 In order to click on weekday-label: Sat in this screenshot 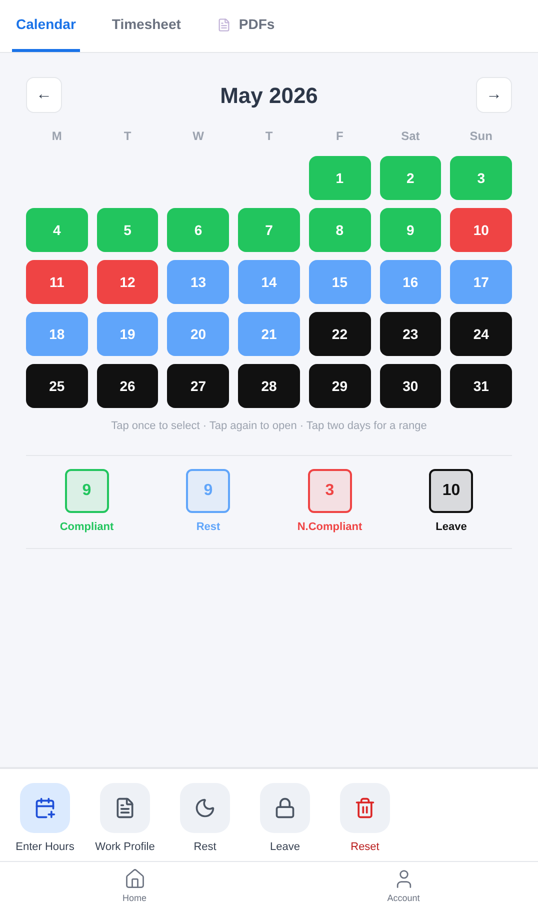, I will do `click(410, 136)`.